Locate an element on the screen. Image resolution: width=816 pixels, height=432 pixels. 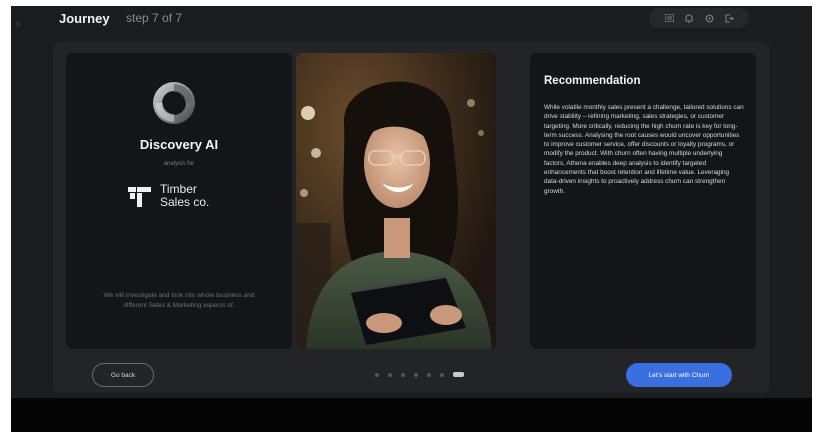
pager-dot-7-active is located at coordinates (458, 374).